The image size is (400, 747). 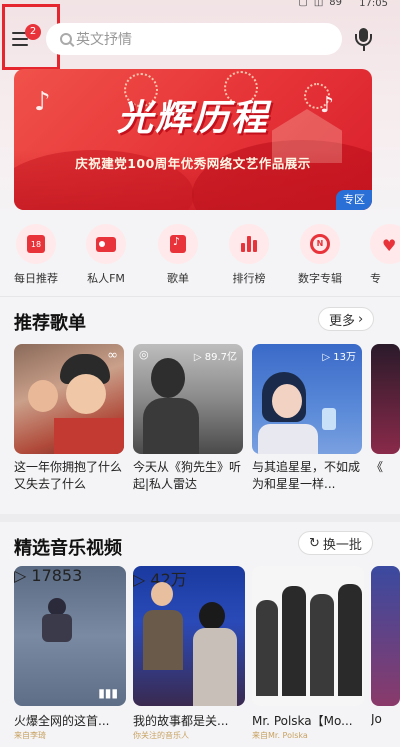 I want to click on status-bar: ▢ ◫ 89 17:05, so click(x=200, y=7).